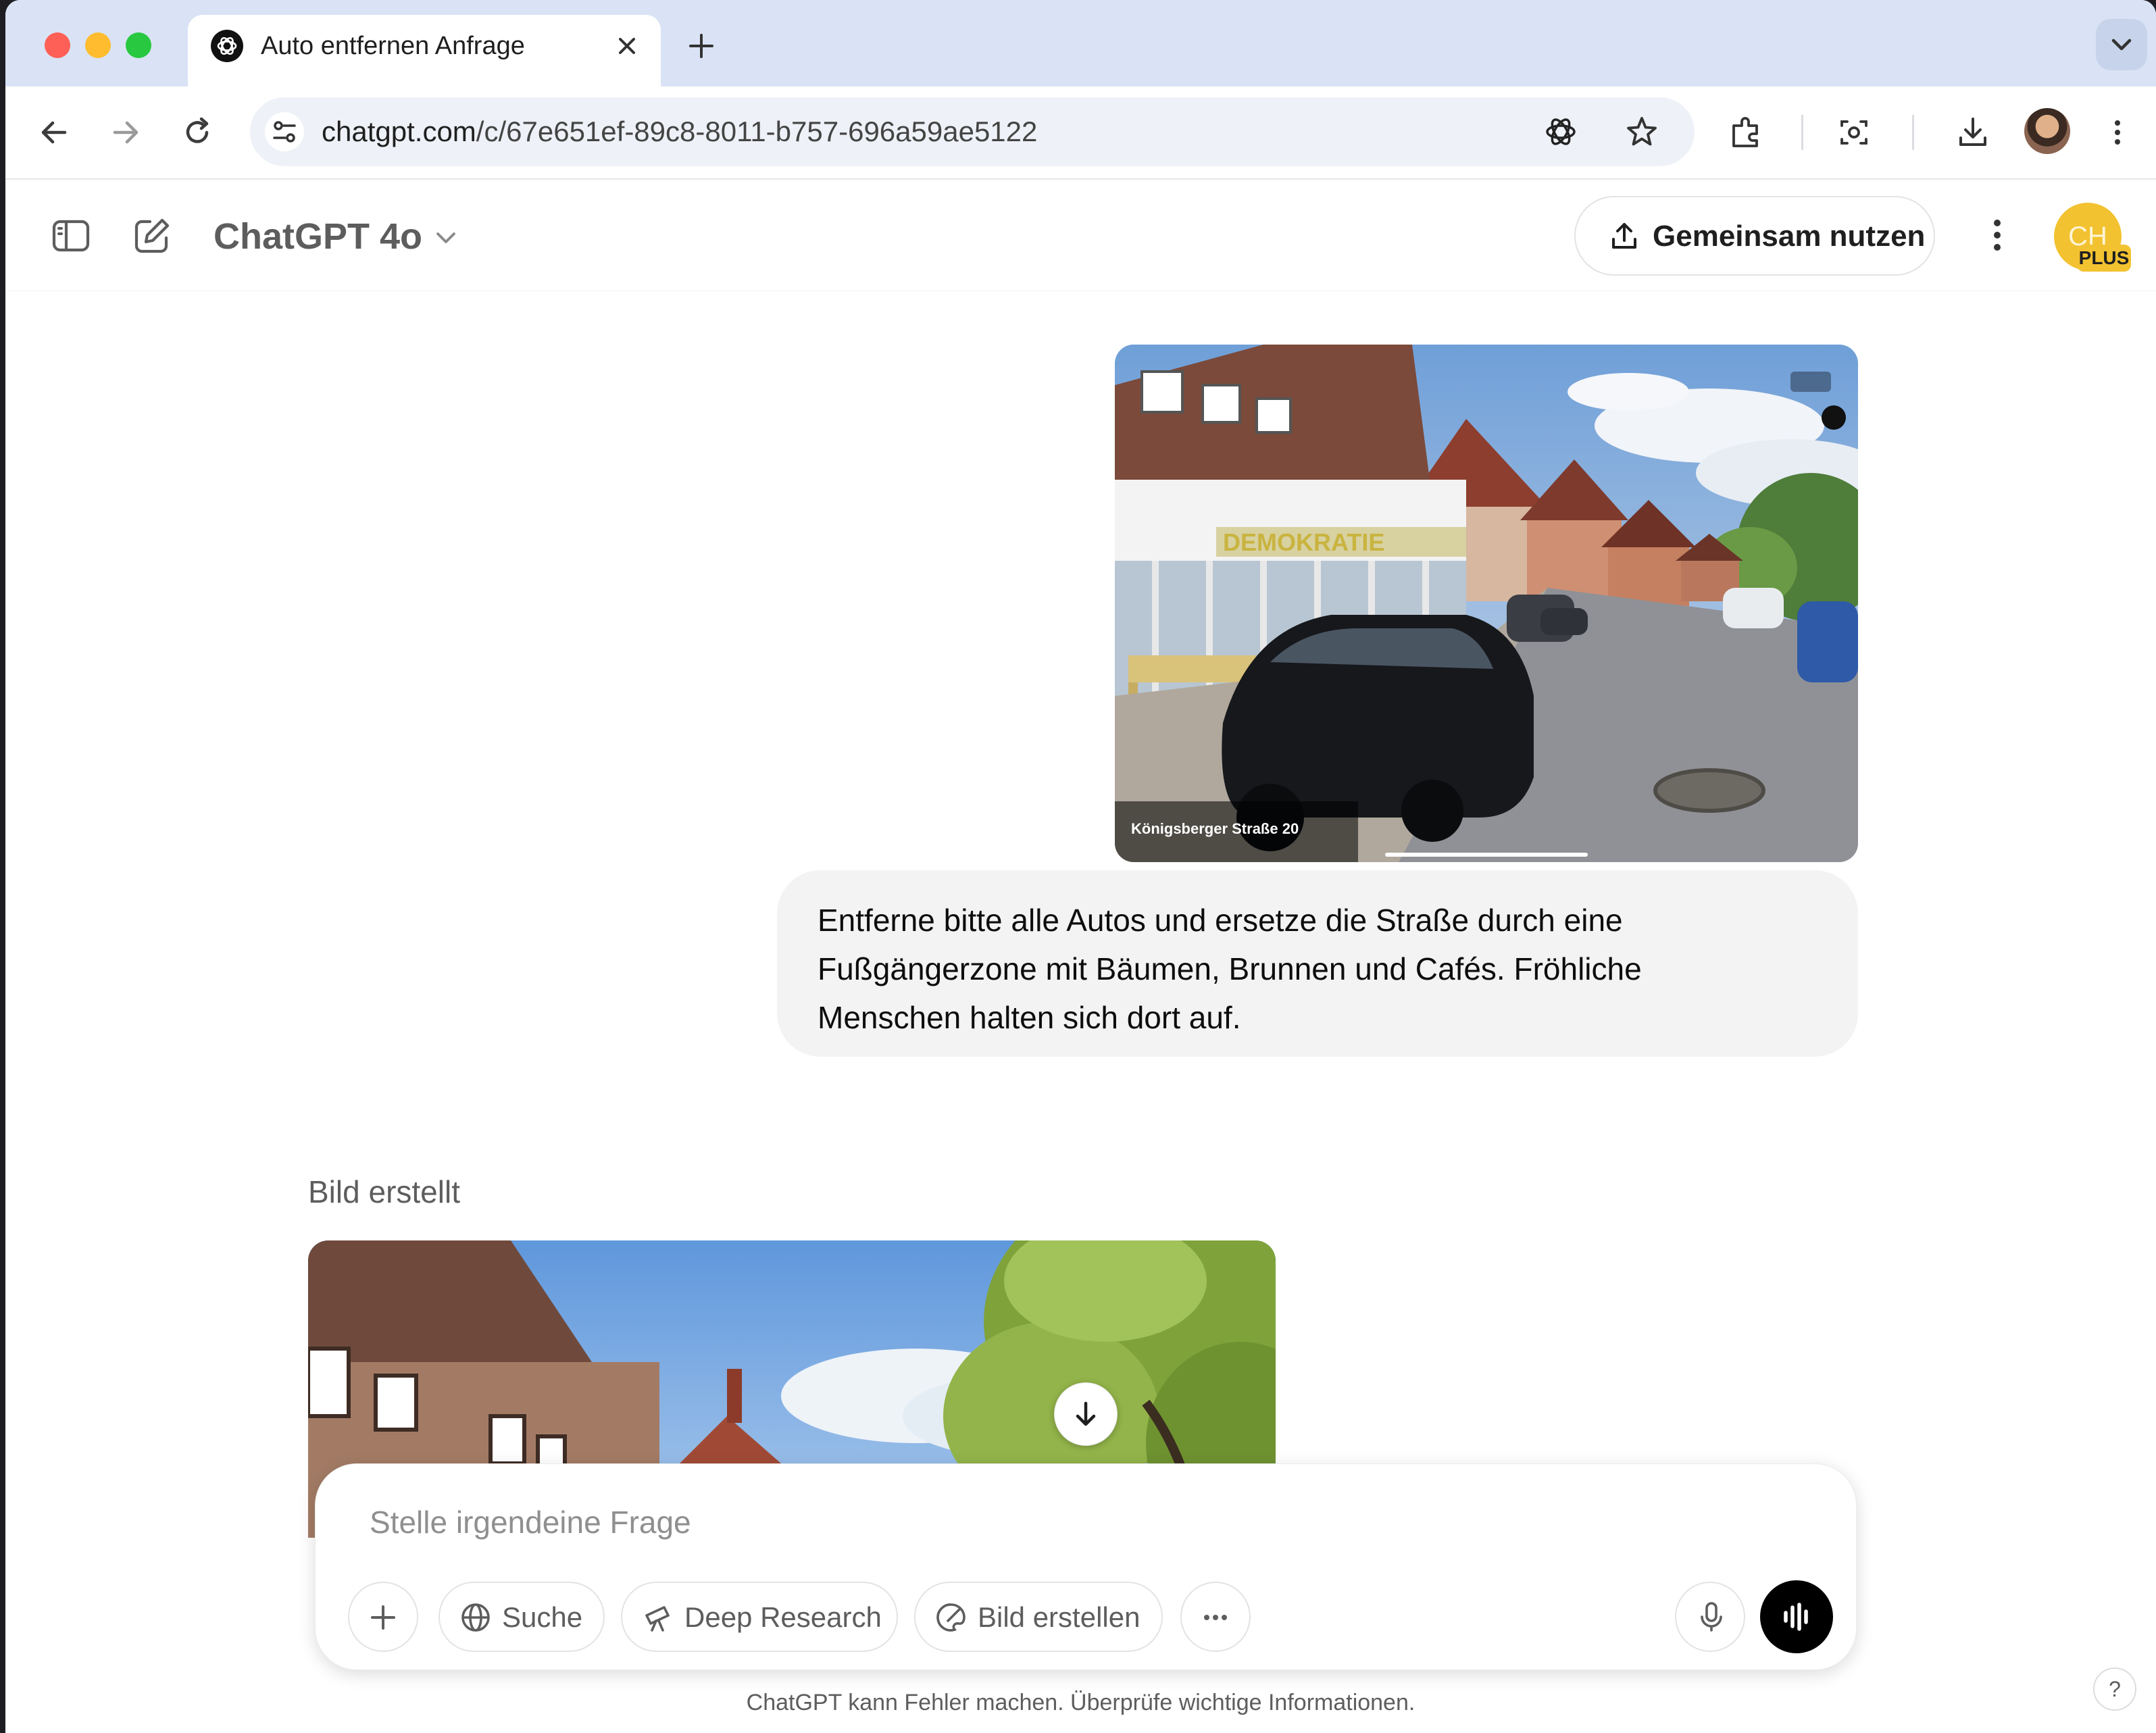  I want to click on model-selector: ChatGPT 4o, so click(318, 236).